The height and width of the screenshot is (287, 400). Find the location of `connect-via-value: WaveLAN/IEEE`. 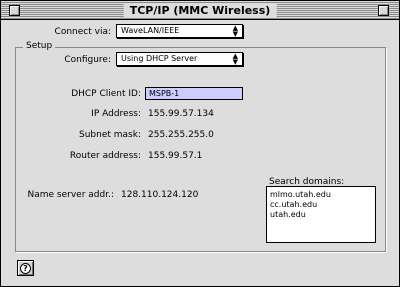

connect-via-value: WaveLAN/IEEE is located at coordinates (150, 30).